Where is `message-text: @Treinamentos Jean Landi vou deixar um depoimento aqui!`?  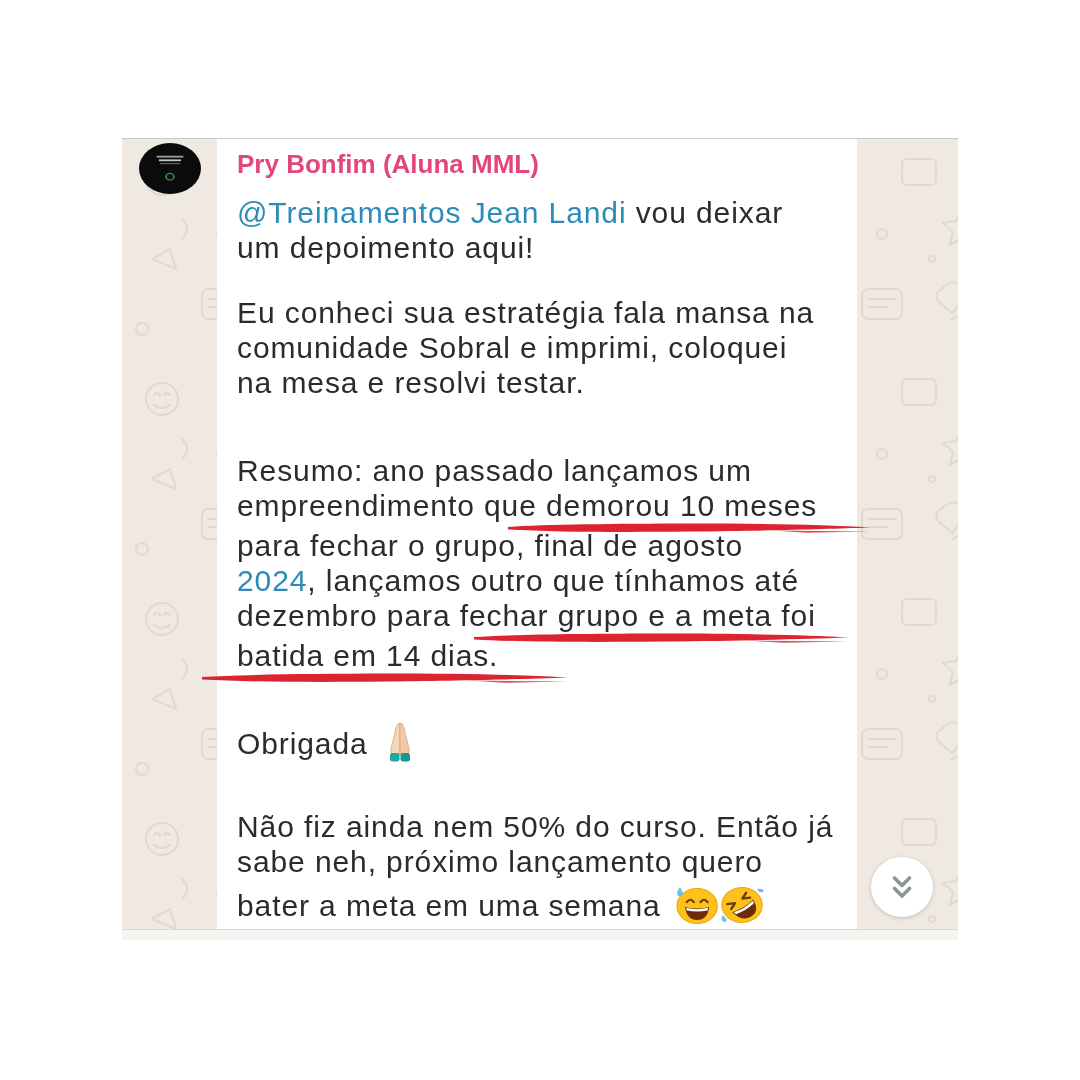 message-text: @Treinamentos Jean Landi vou deixar um depoimento aqui! is located at coordinates (510, 230).